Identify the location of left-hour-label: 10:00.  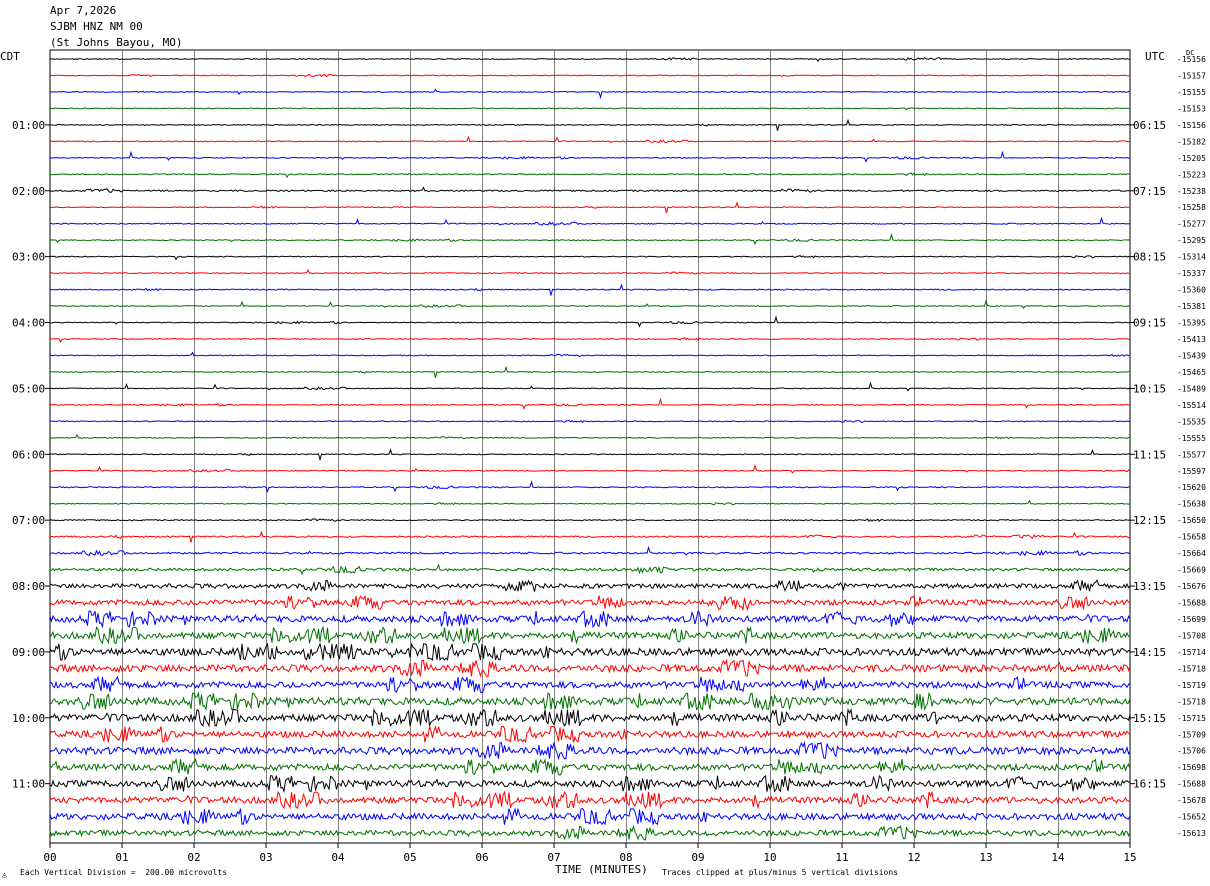
(28, 718).